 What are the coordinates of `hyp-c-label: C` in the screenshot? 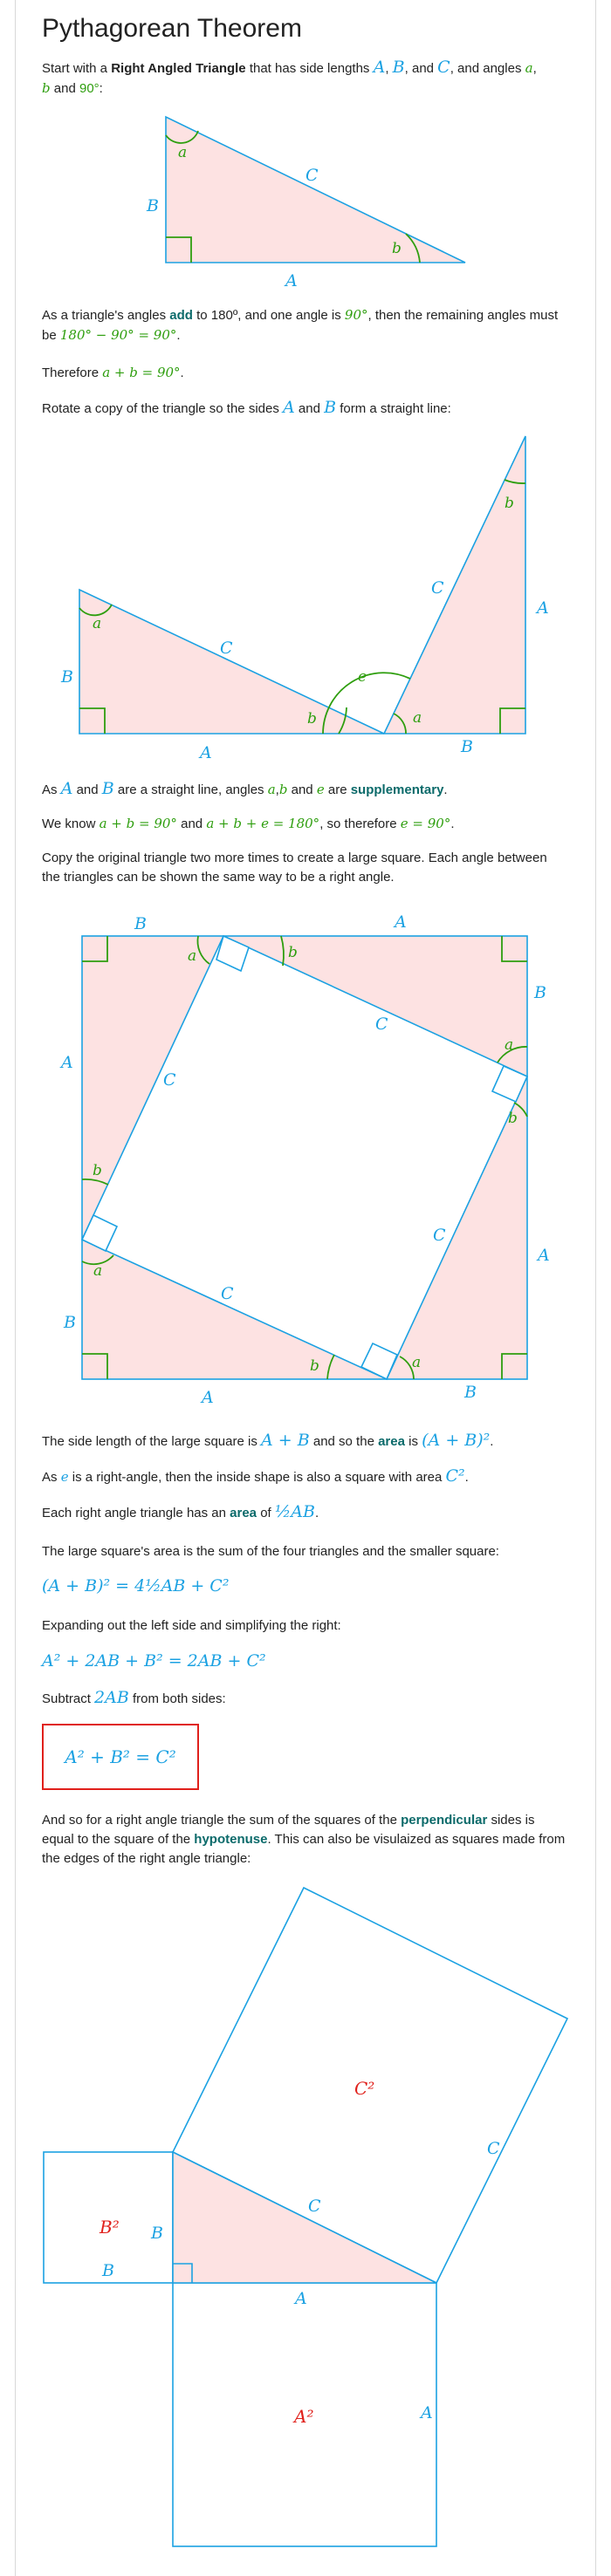 It's located at (314, 2206).